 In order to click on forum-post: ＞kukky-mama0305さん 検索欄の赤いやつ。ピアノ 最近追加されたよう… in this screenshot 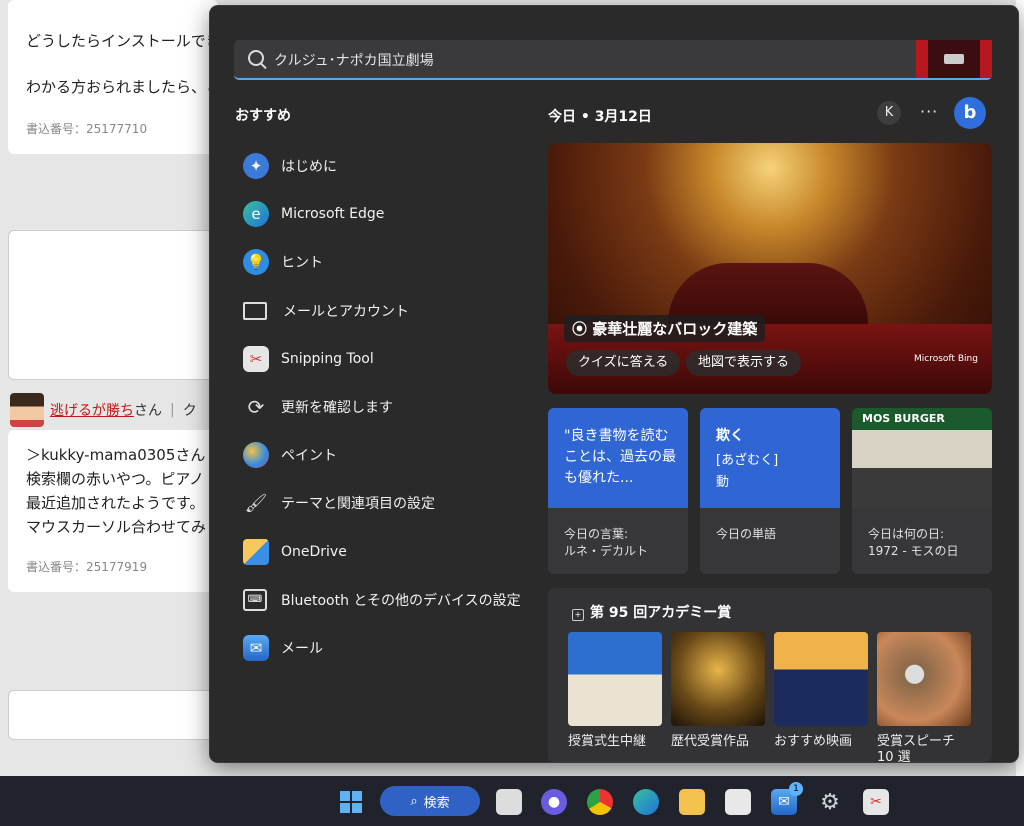, I will do `click(113, 511)`.